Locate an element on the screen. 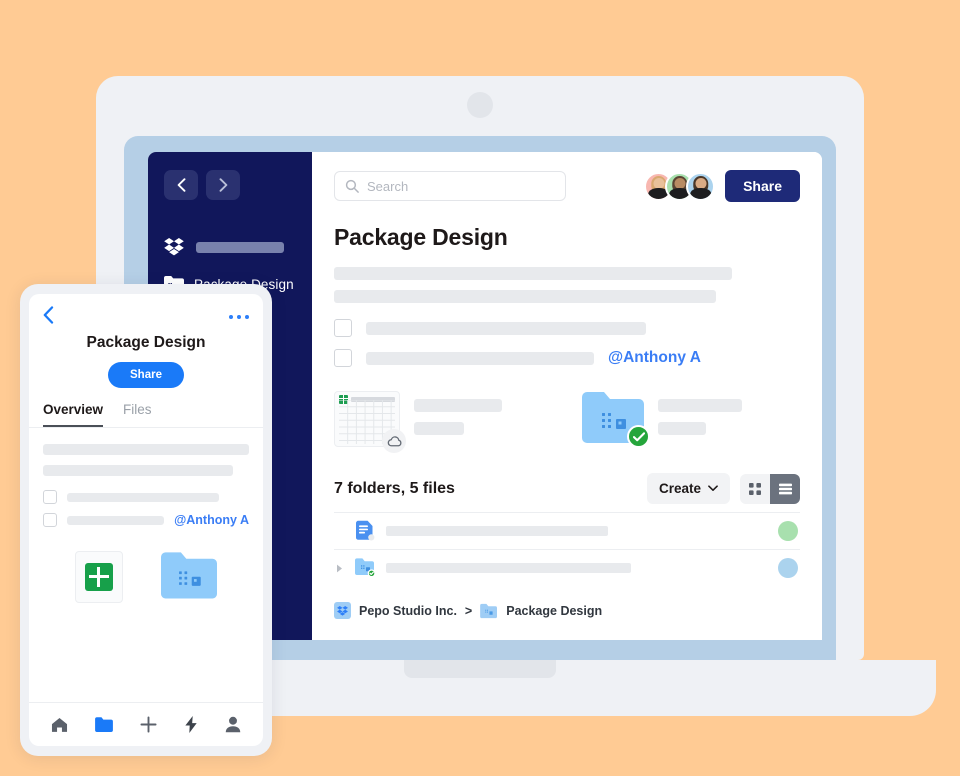 The image size is (960, 776). nav-activity is located at coordinates (191, 724).